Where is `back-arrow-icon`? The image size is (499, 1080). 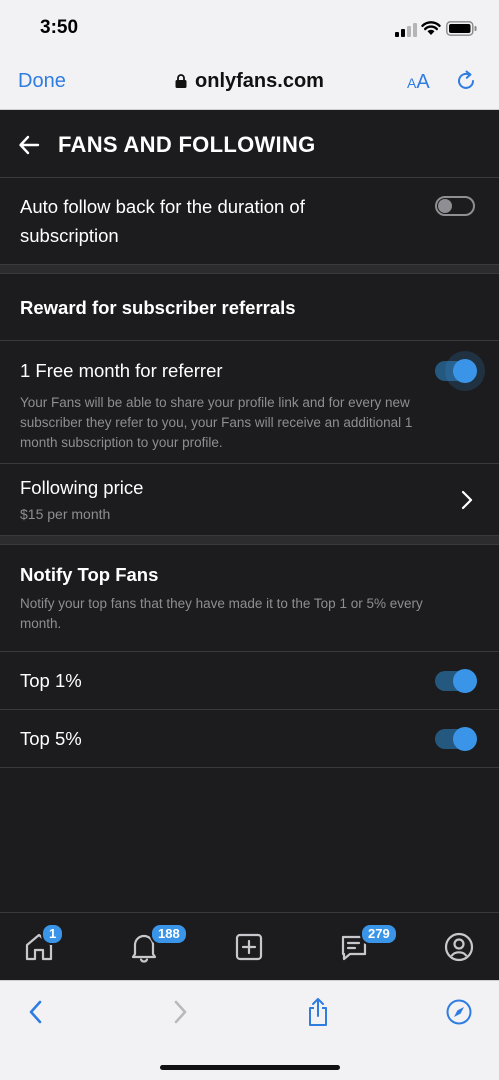 back-arrow-icon is located at coordinates (29, 145).